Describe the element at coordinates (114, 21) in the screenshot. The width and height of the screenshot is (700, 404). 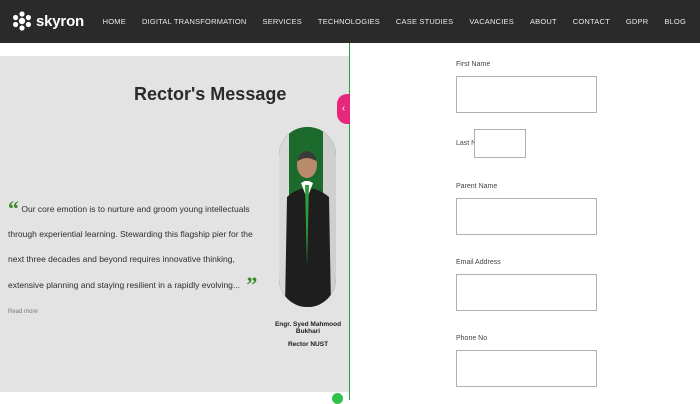
I see `nav-home: HOME` at that location.